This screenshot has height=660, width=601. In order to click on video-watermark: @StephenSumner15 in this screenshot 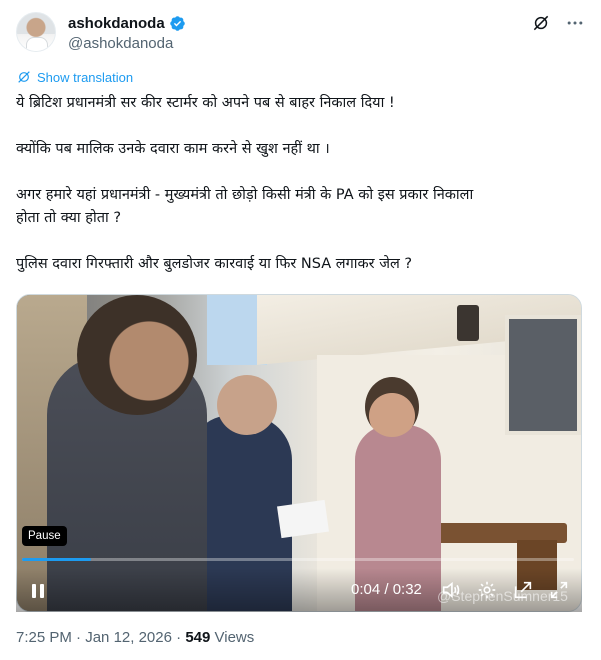, I will do `click(502, 596)`.